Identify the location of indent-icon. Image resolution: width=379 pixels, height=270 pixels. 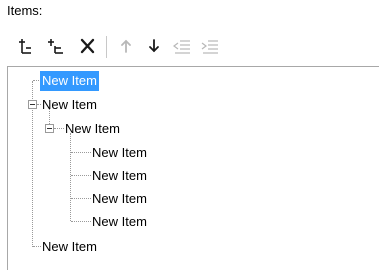
(209, 47).